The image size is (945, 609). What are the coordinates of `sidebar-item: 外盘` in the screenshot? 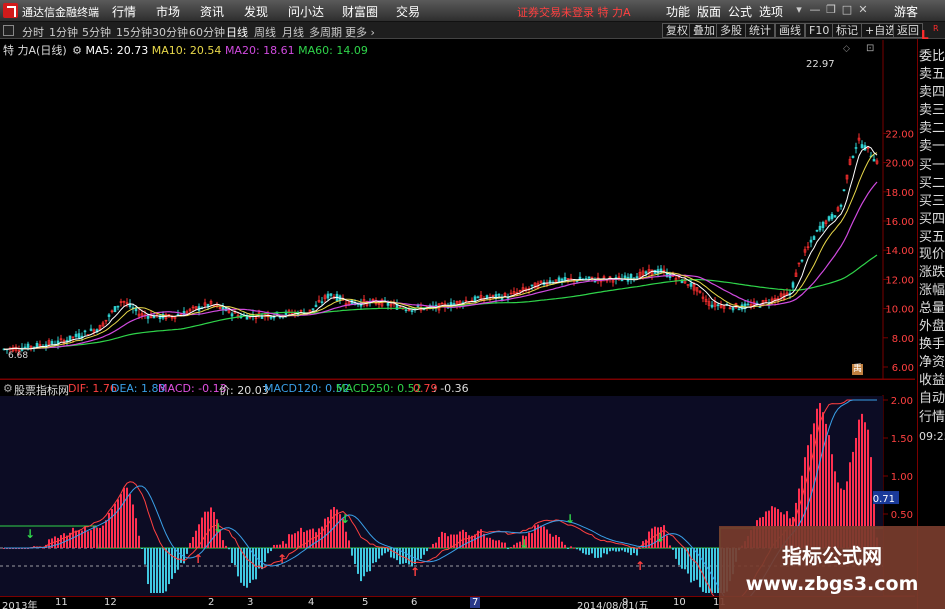 It's located at (932, 326).